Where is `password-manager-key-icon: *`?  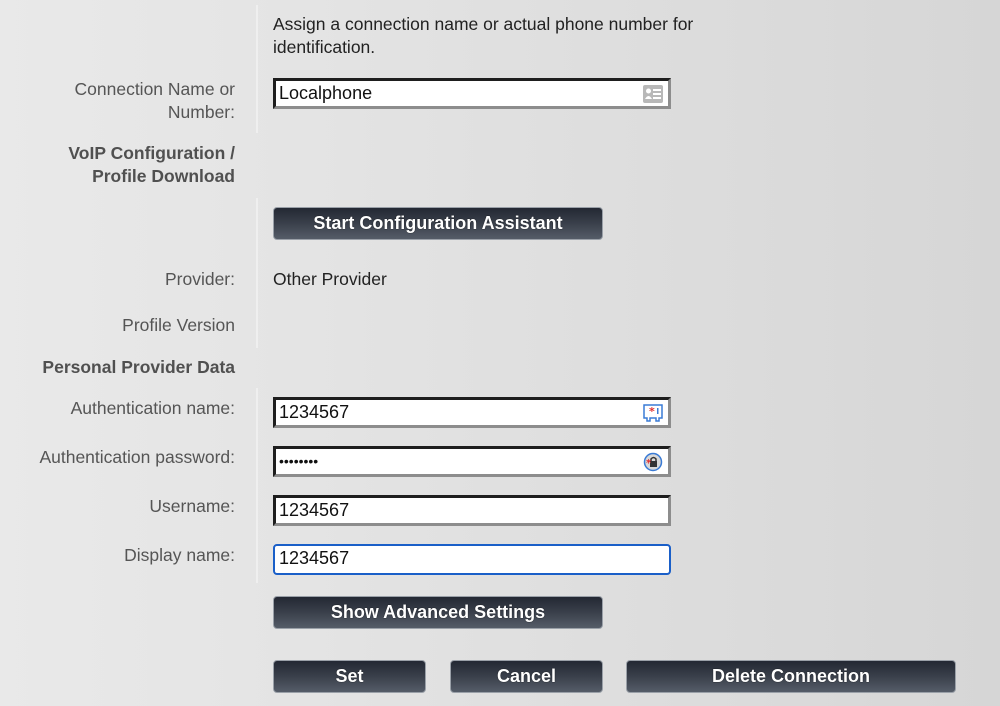
password-manager-key-icon: * is located at coordinates (653, 413).